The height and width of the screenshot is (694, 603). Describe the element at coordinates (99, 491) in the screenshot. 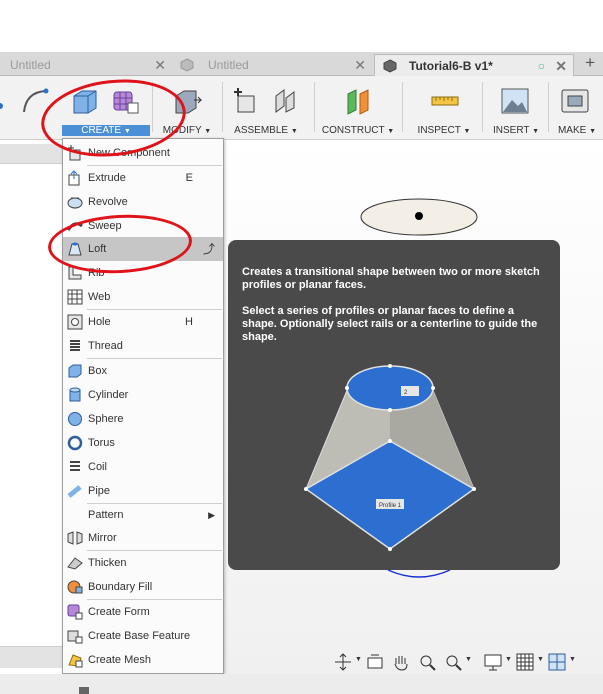

I see `menu-item-label: Pipe` at that location.